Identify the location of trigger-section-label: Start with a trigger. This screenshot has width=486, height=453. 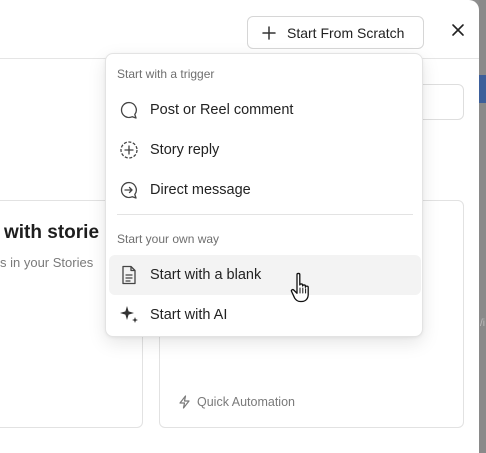
(166, 74).